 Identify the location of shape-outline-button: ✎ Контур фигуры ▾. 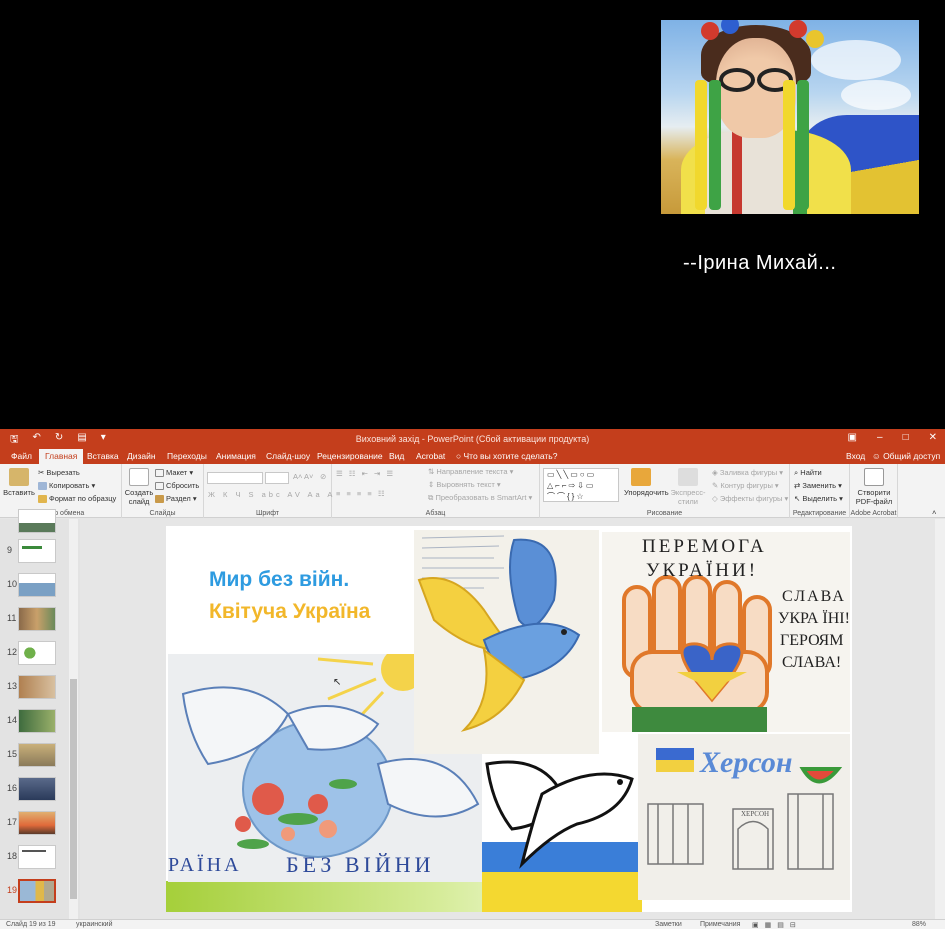
(745, 485).